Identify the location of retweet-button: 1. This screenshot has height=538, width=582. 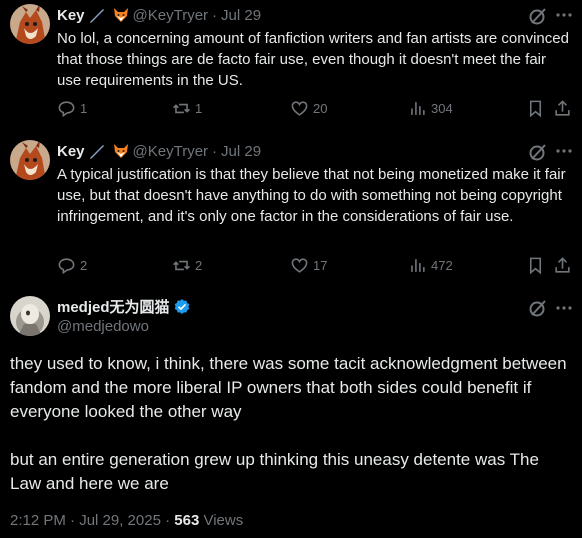
(187, 108).